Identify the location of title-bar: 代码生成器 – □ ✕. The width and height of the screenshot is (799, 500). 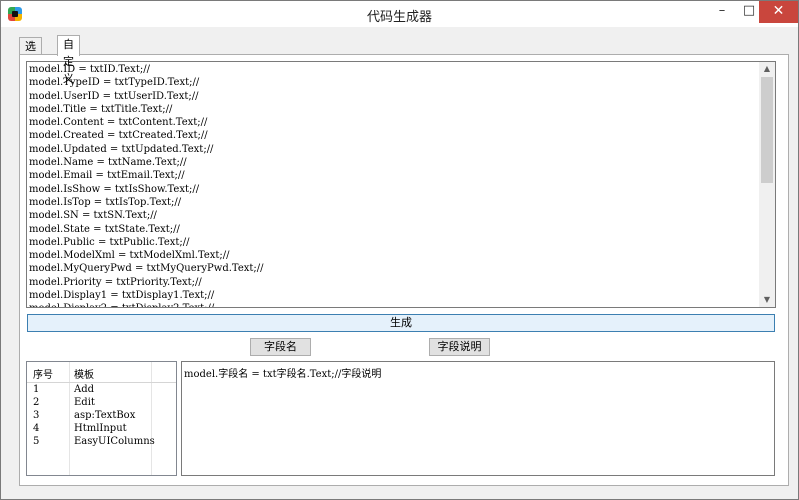
(399, 14).